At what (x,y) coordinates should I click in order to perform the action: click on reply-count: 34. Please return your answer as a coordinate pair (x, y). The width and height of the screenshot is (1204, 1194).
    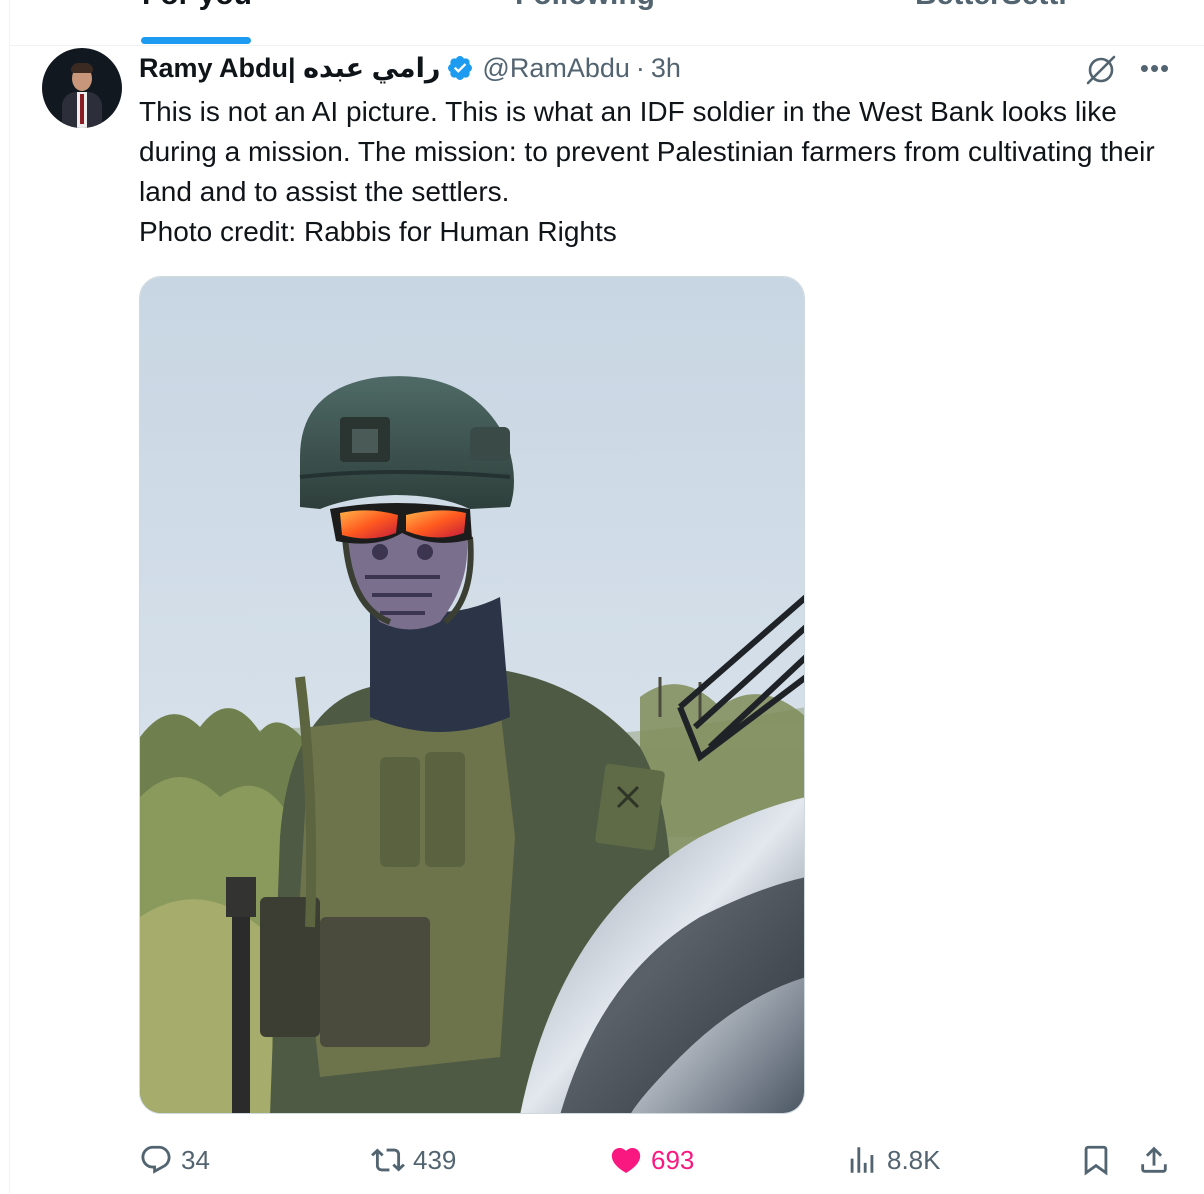
    Looking at the image, I should click on (195, 1159).